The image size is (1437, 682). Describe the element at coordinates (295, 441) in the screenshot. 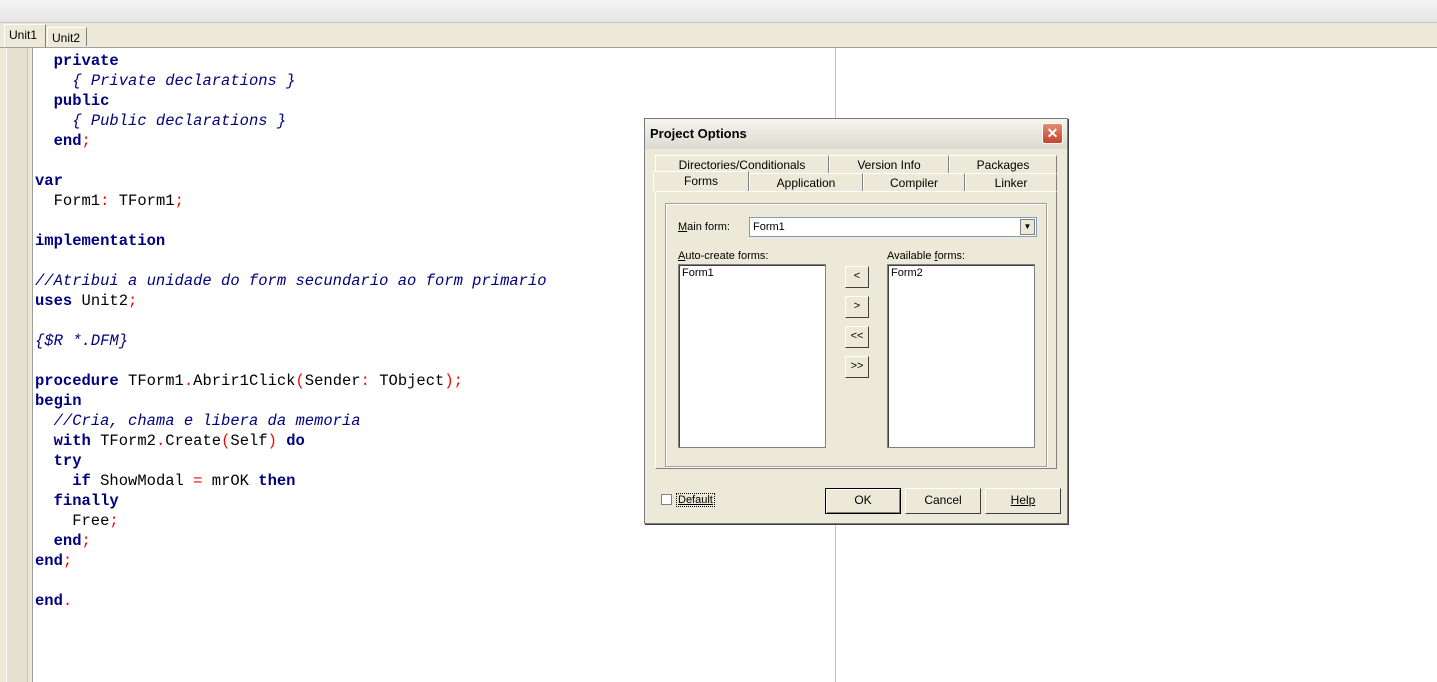

I see `code-token: do` at that location.